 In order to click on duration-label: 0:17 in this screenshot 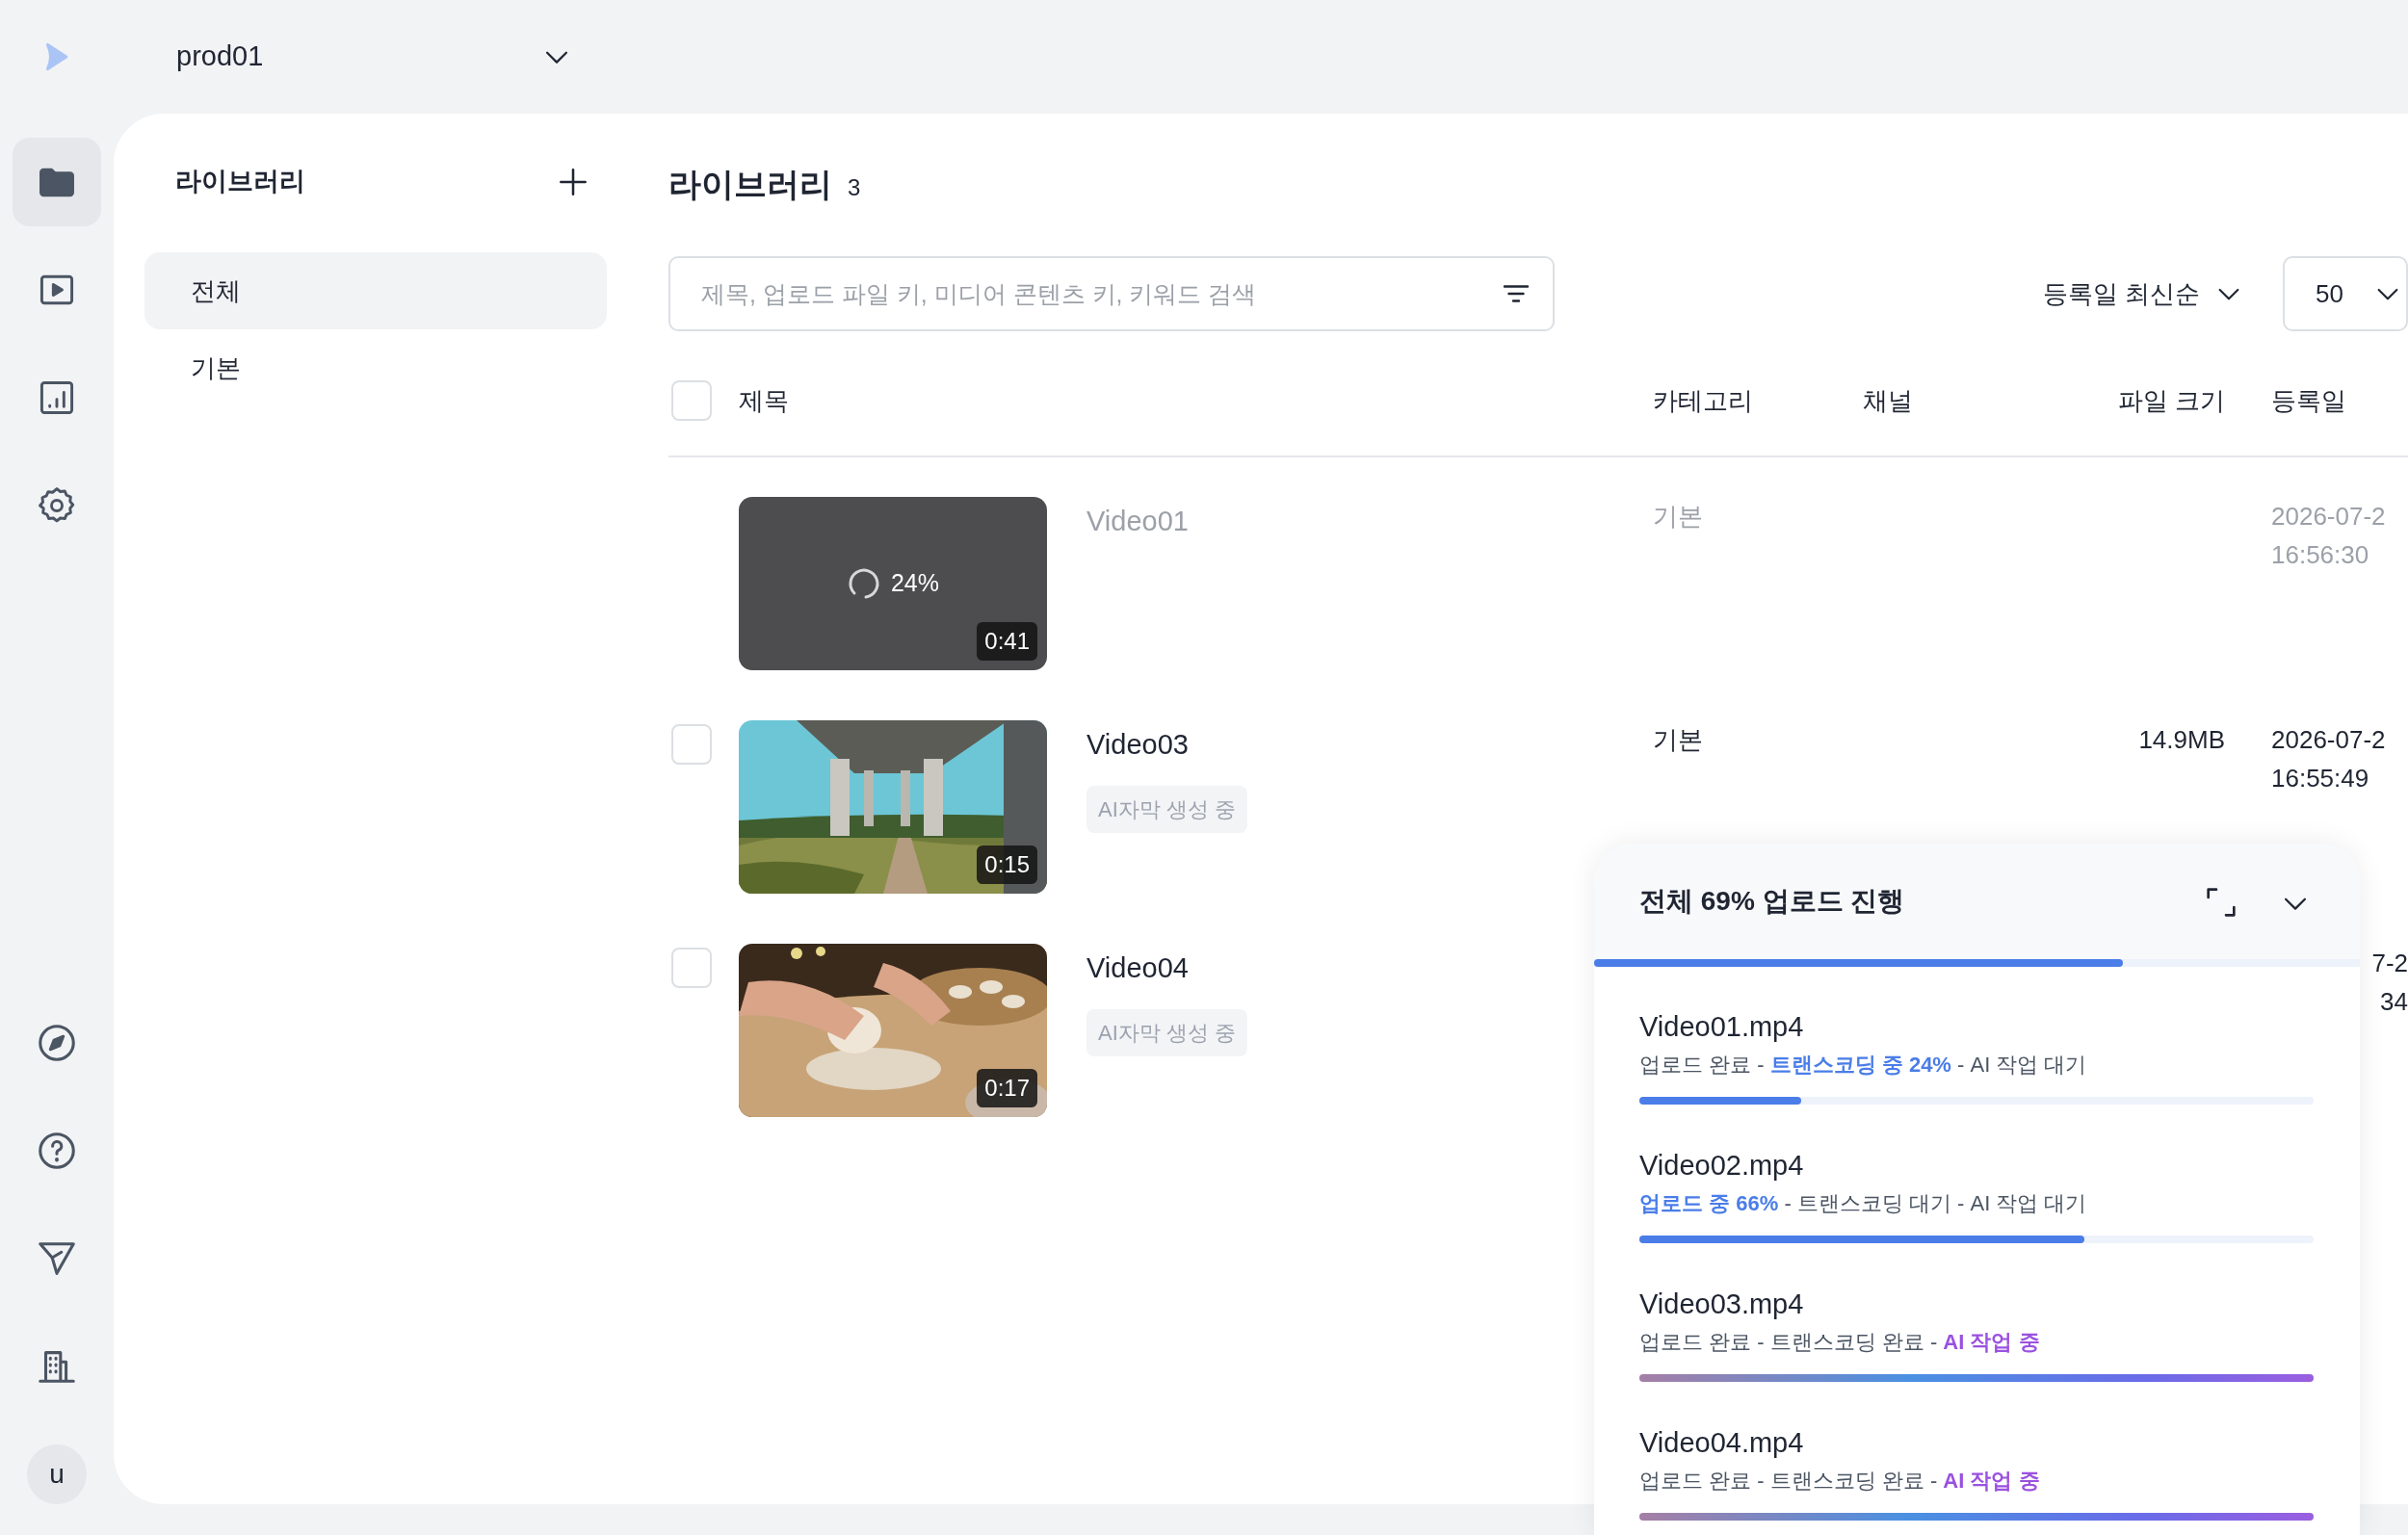, I will do `click(1007, 1088)`.